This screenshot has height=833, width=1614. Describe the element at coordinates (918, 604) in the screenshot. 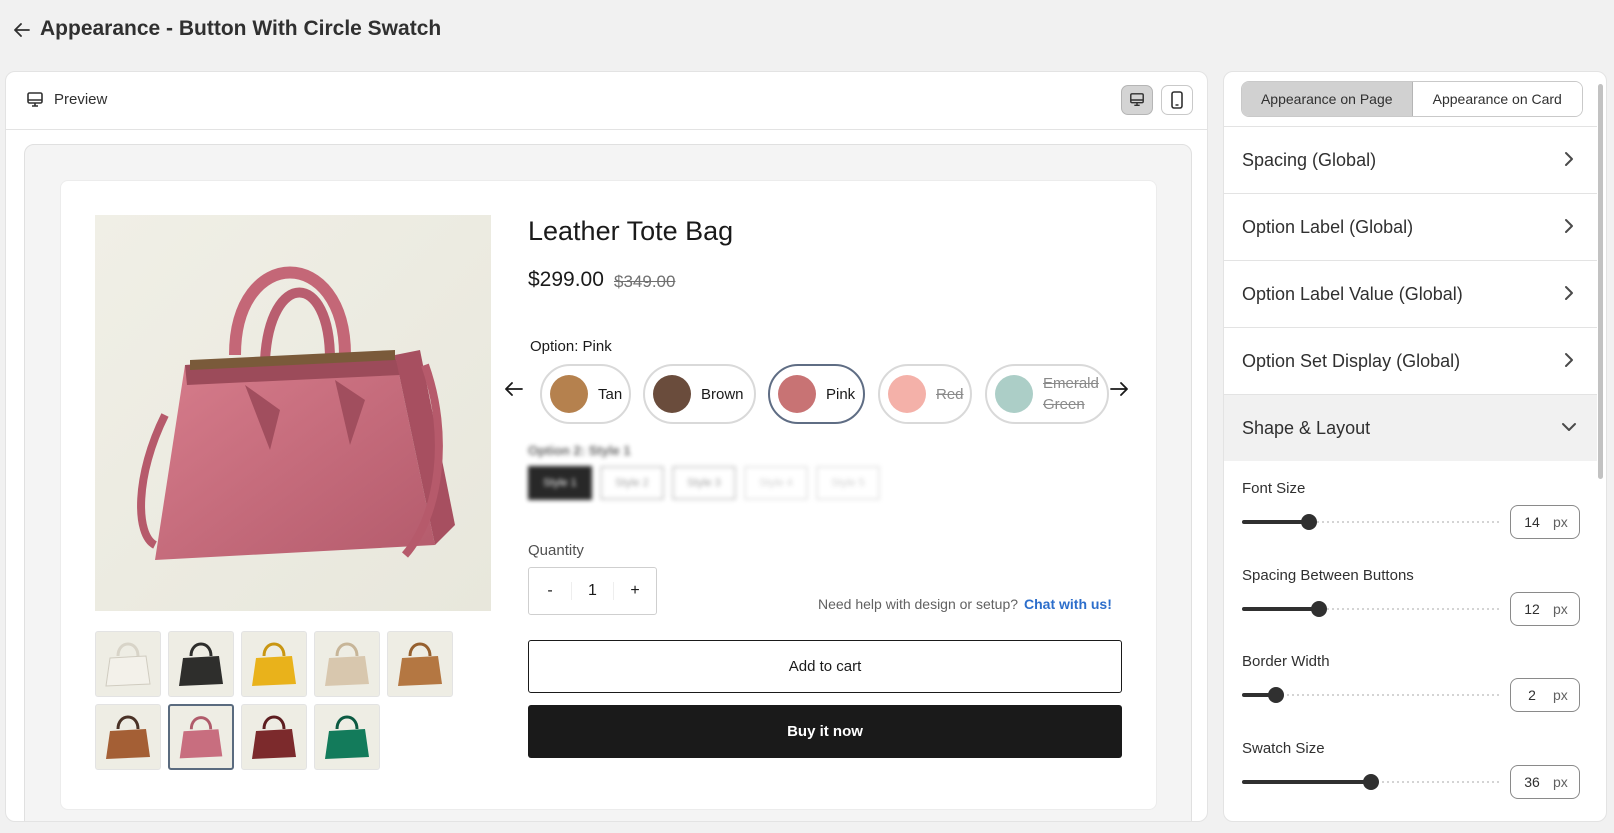

I see `help-text: Need help with design or setup?` at that location.